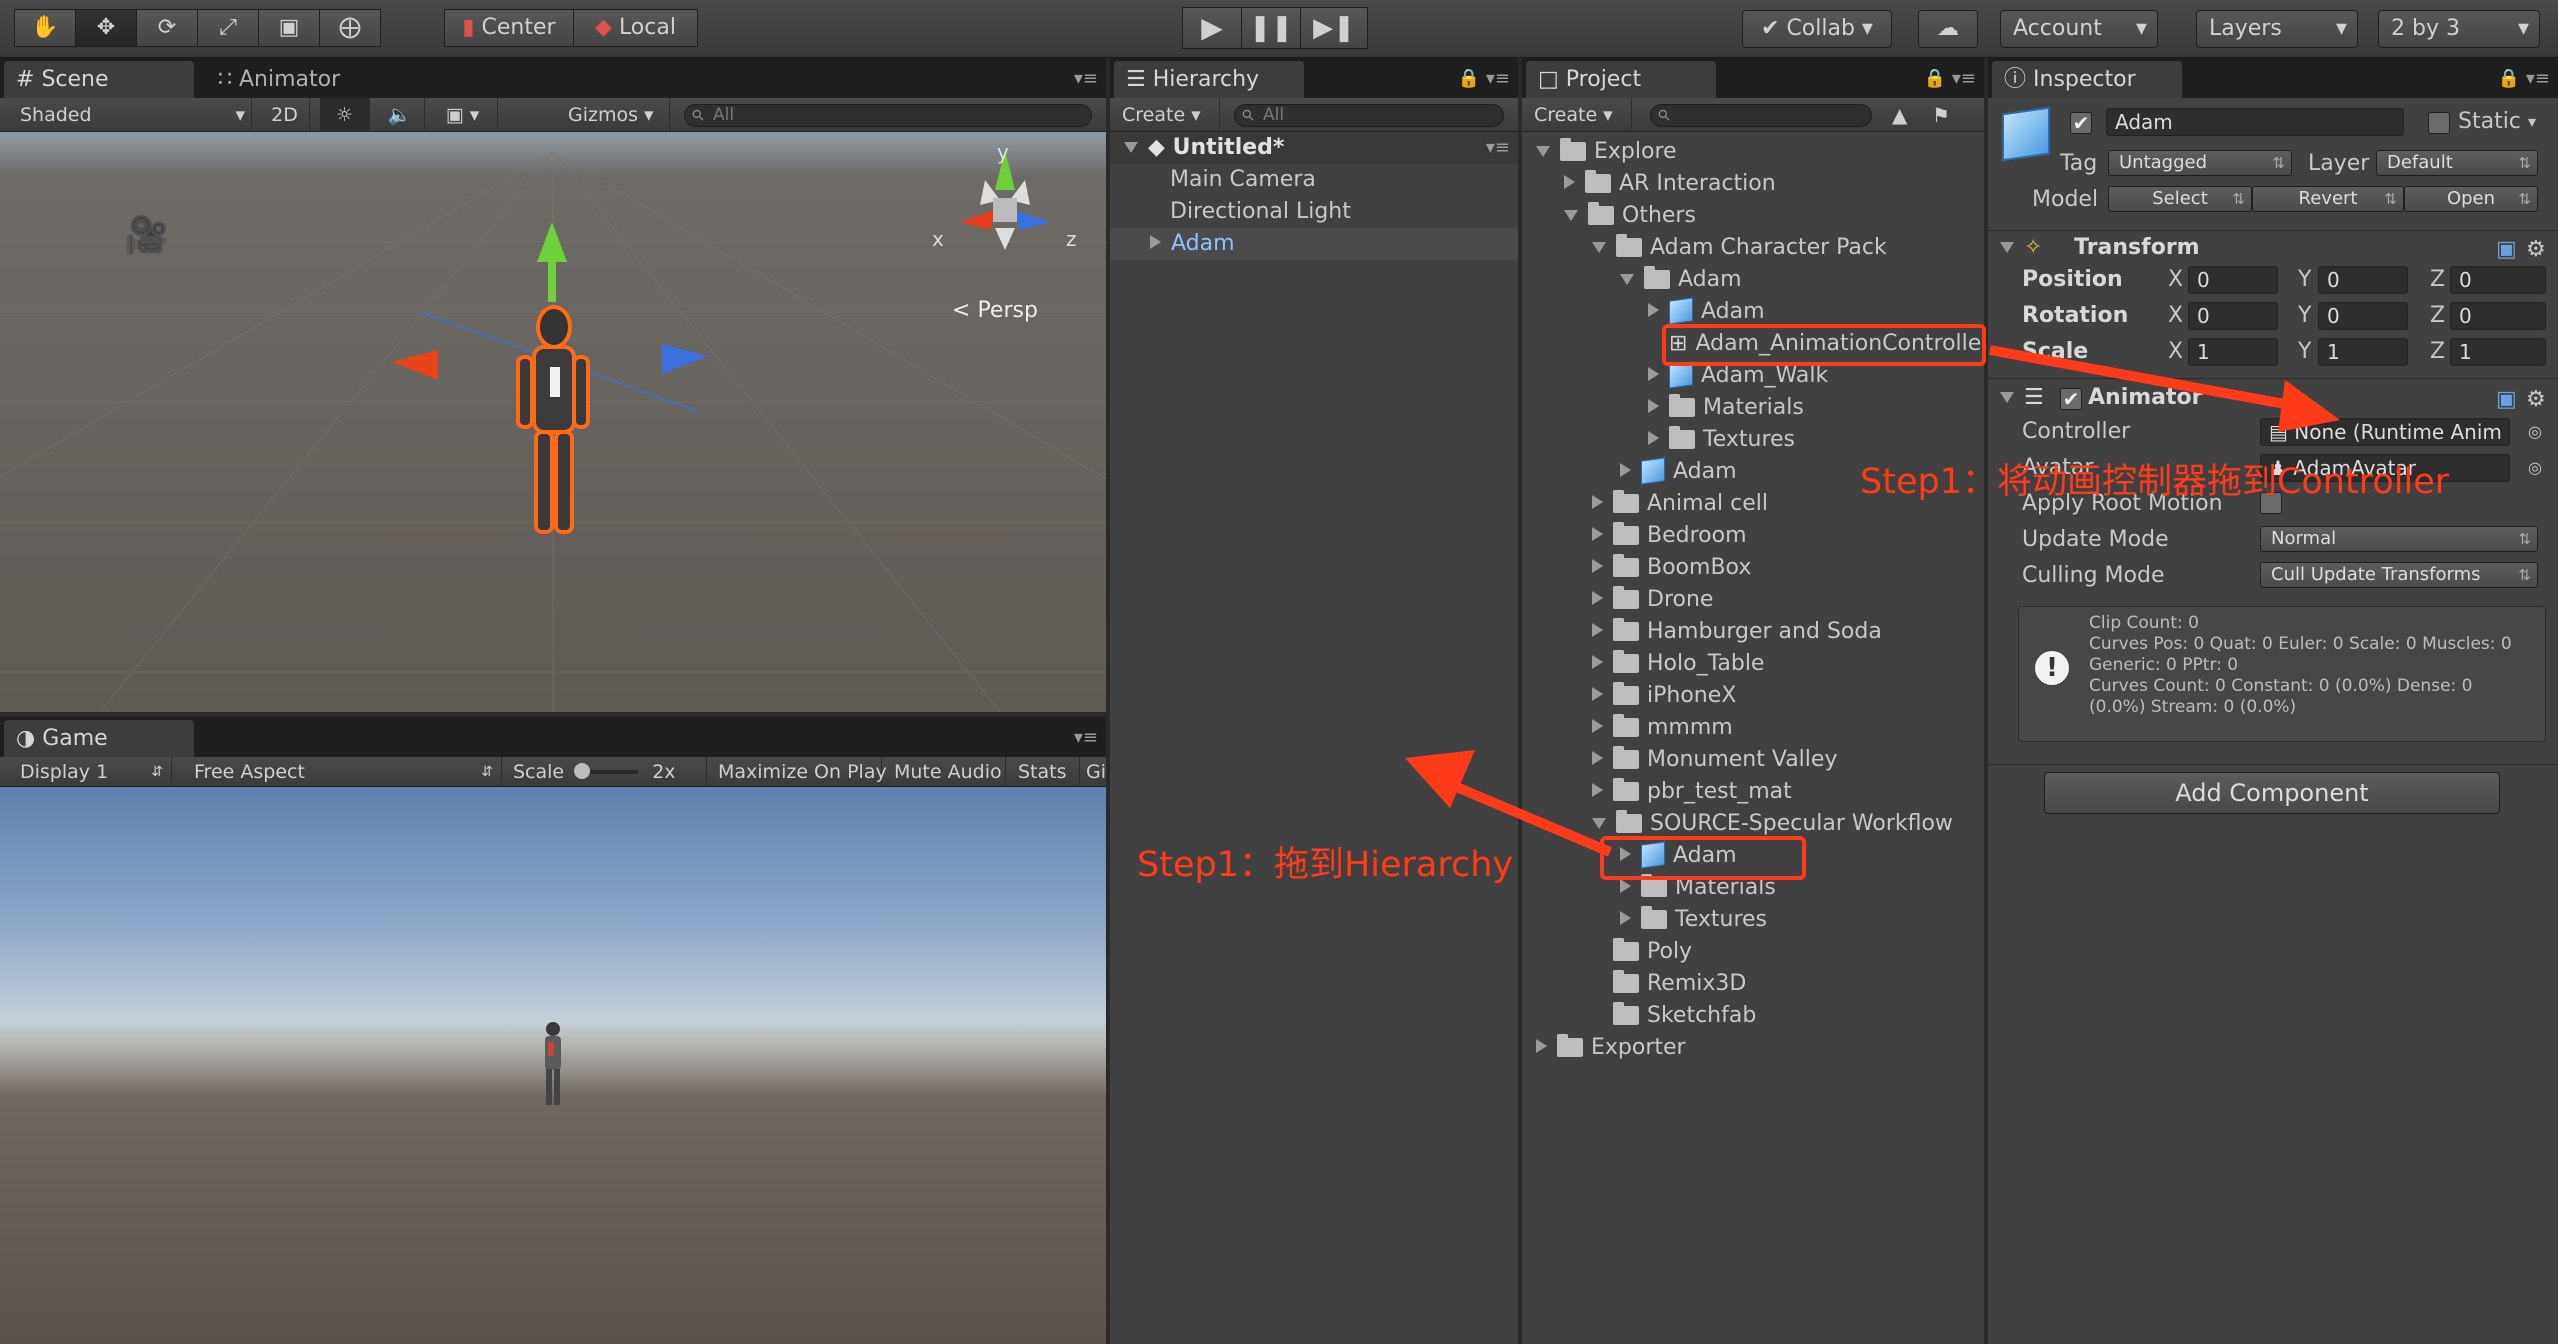  I want to click on project-item: Textures, so click(1721, 440).